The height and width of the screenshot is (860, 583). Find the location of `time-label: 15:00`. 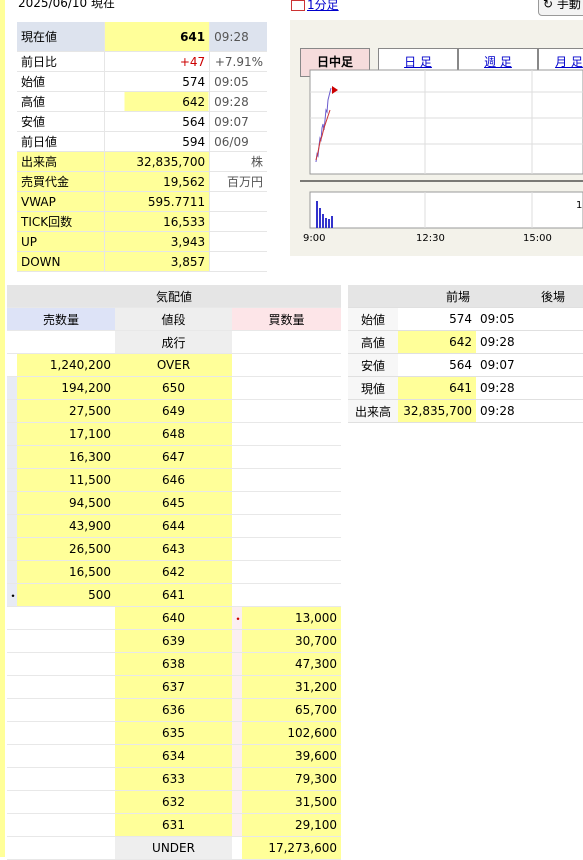

time-label: 15:00 is located at coordinates (537, 238).